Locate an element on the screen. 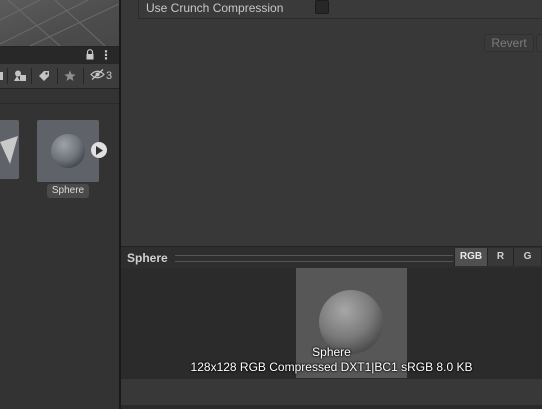 The height and width of the screenshot is (409, 542). preview-drag-handle is located at coordinates (314, 258).